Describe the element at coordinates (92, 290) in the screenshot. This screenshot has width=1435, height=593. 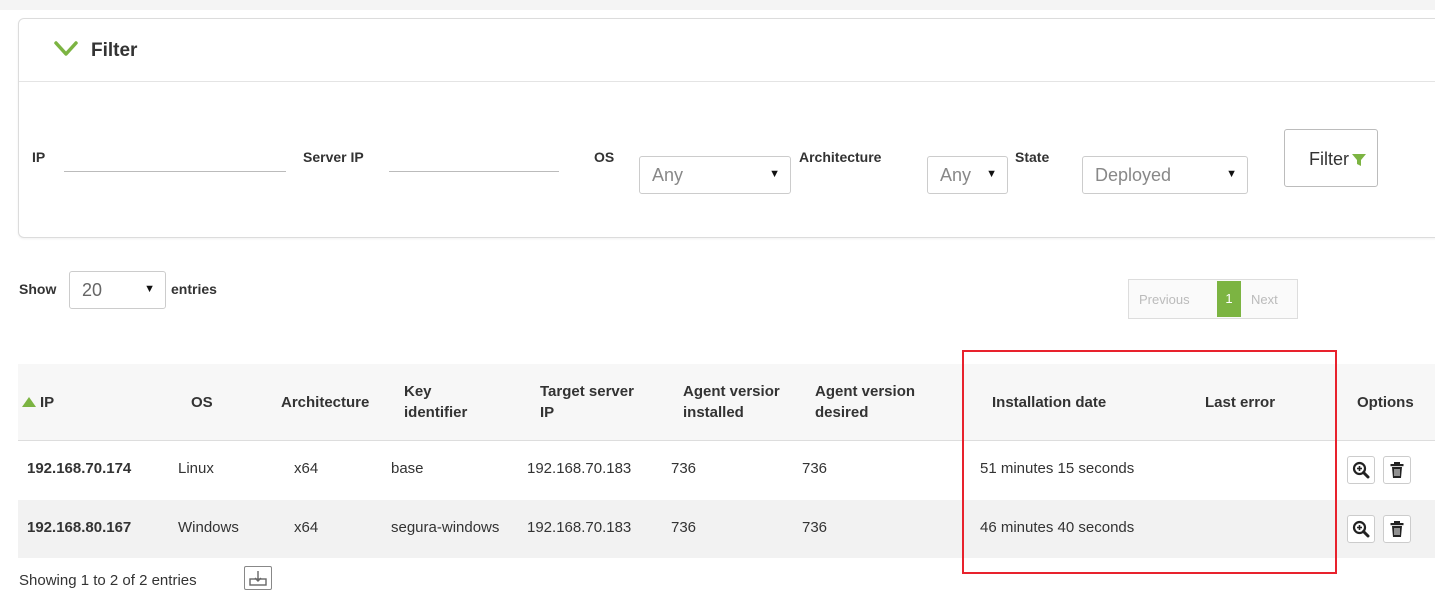
I see `page-size-value: 20` at that location.